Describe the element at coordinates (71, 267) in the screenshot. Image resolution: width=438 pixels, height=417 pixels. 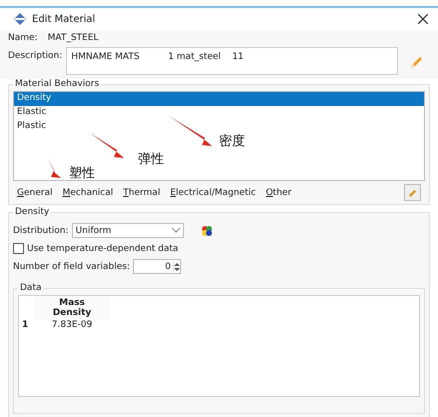
I see `field-variables-label: Number of field variables:` at that location.